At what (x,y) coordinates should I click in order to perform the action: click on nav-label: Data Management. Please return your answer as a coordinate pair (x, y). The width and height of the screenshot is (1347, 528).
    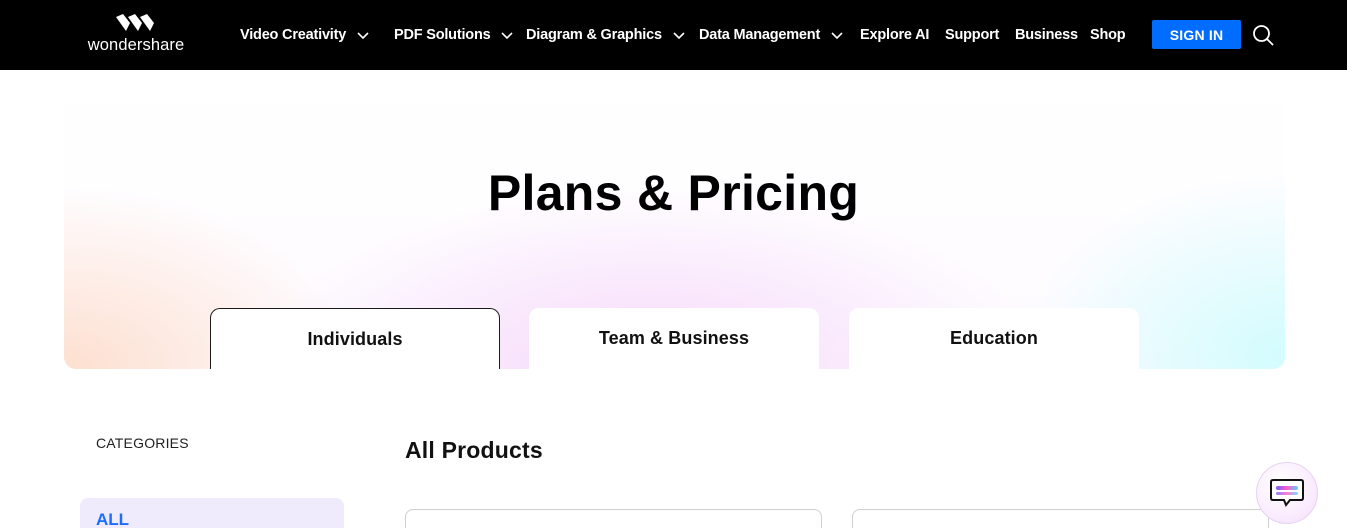
    Looking at the image, I should click on (760, 35).